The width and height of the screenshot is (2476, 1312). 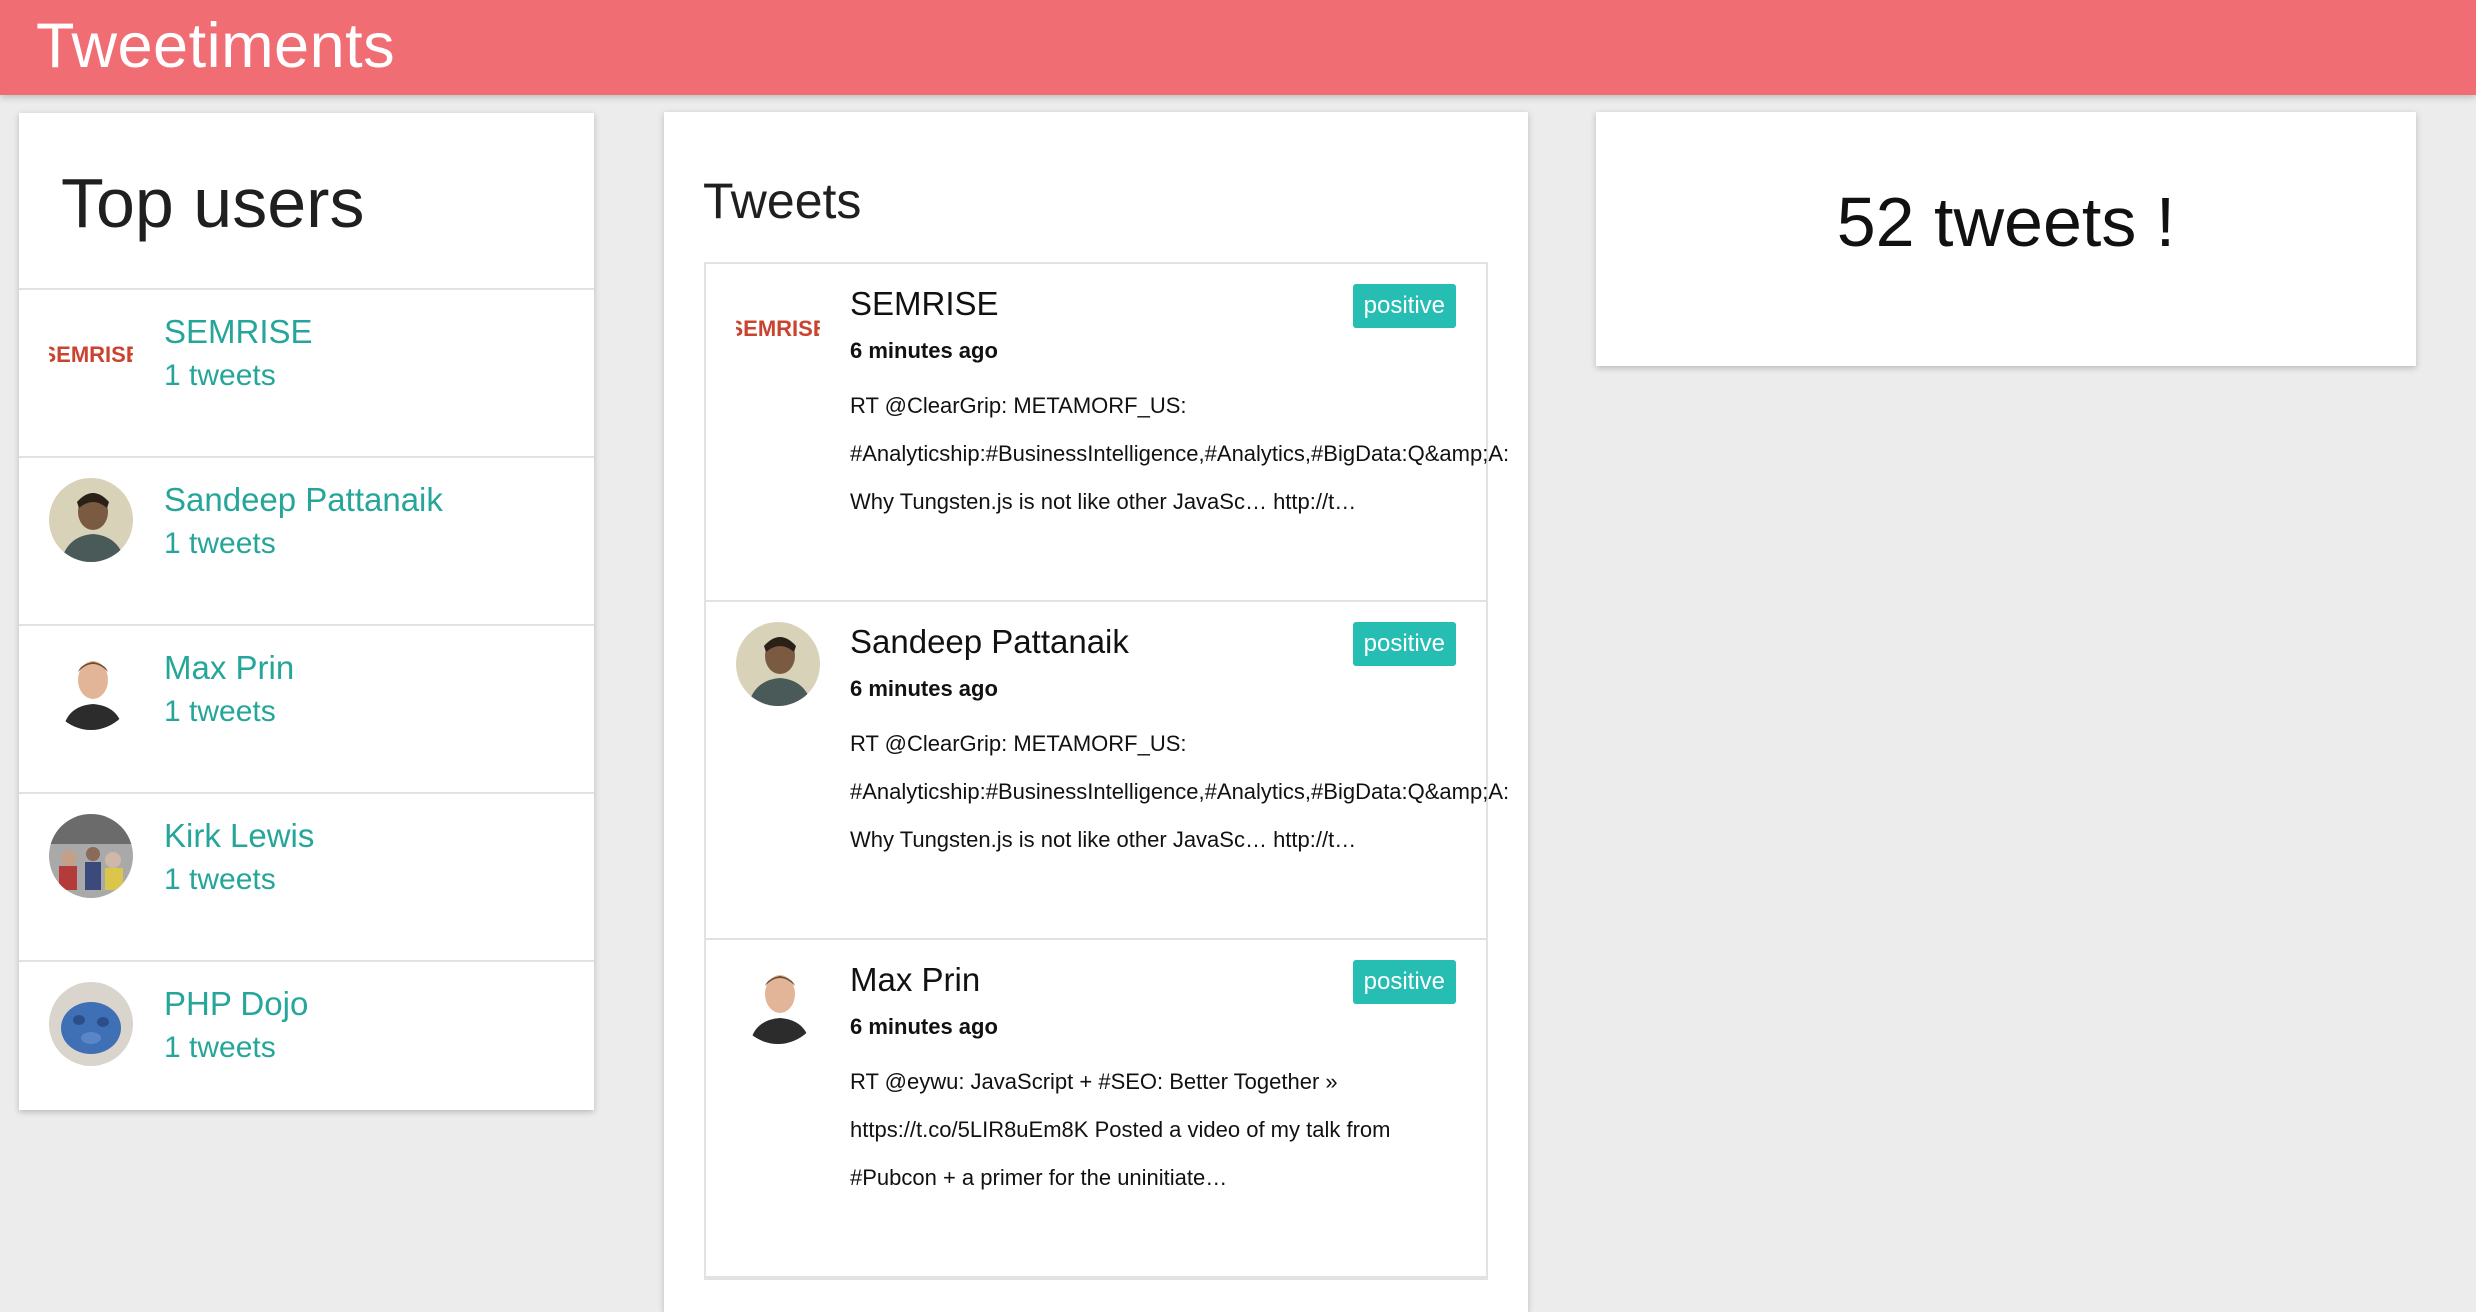 What do you see at coordinates (238, 332) in the screenshot?
I see `user-name-link: SEMRISE` at bounding box center [238, 332].